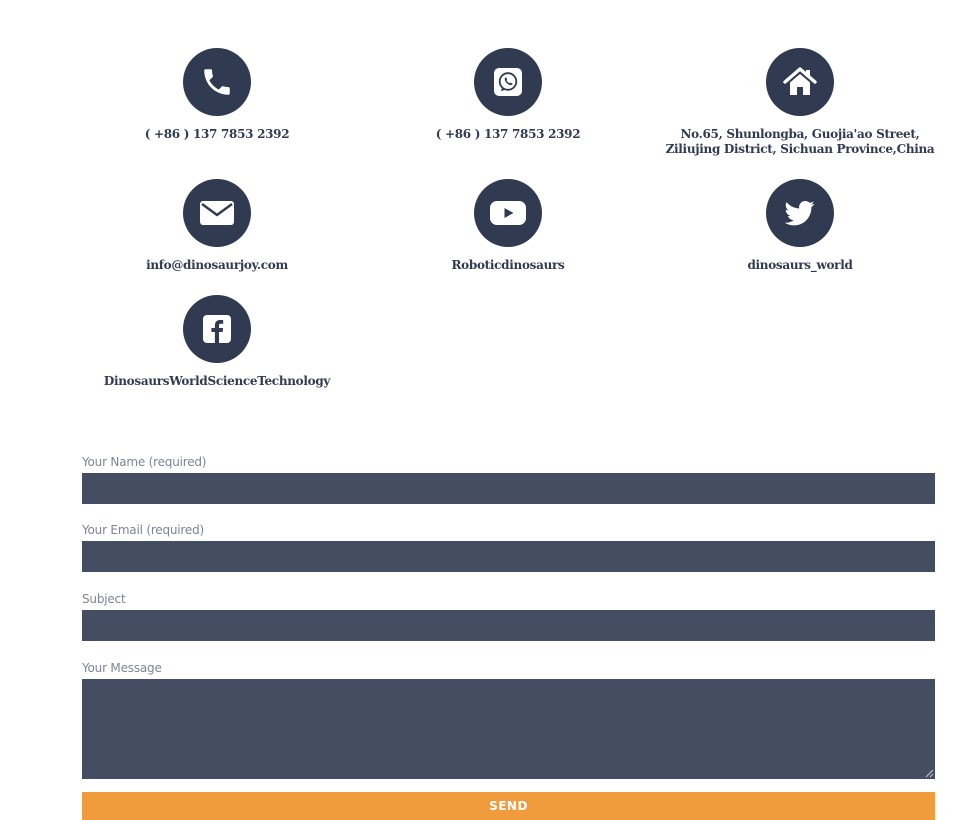 The width and height of the screenshot is (978, 820). Describe the element at coordinates (508, 213) in the screenshot. I see `youtube-icon` at that location.